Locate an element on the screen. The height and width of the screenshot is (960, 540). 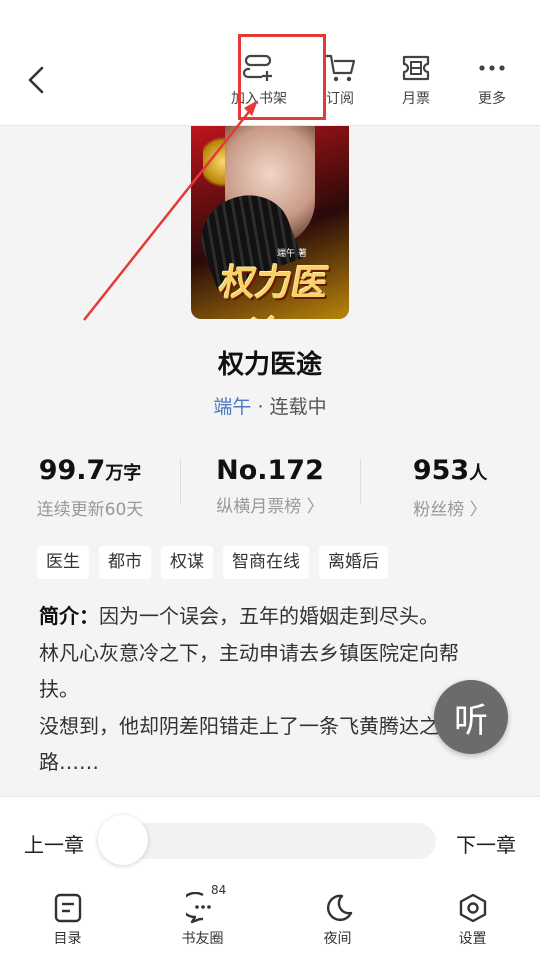
bottom-tabbar: 目录 84 书友圈 夜间 设置 is located at coordinates (270, 917).